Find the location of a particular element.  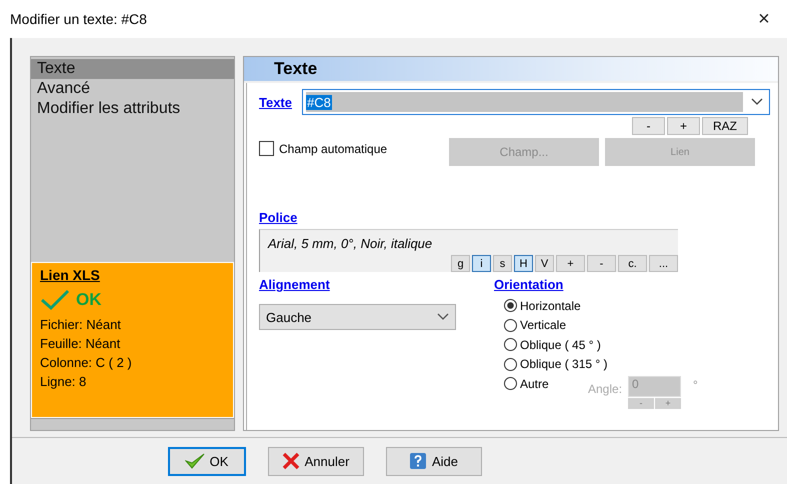

orientation-radio: Oblique ( 315 ° ) is located at coordinates (556, 364).